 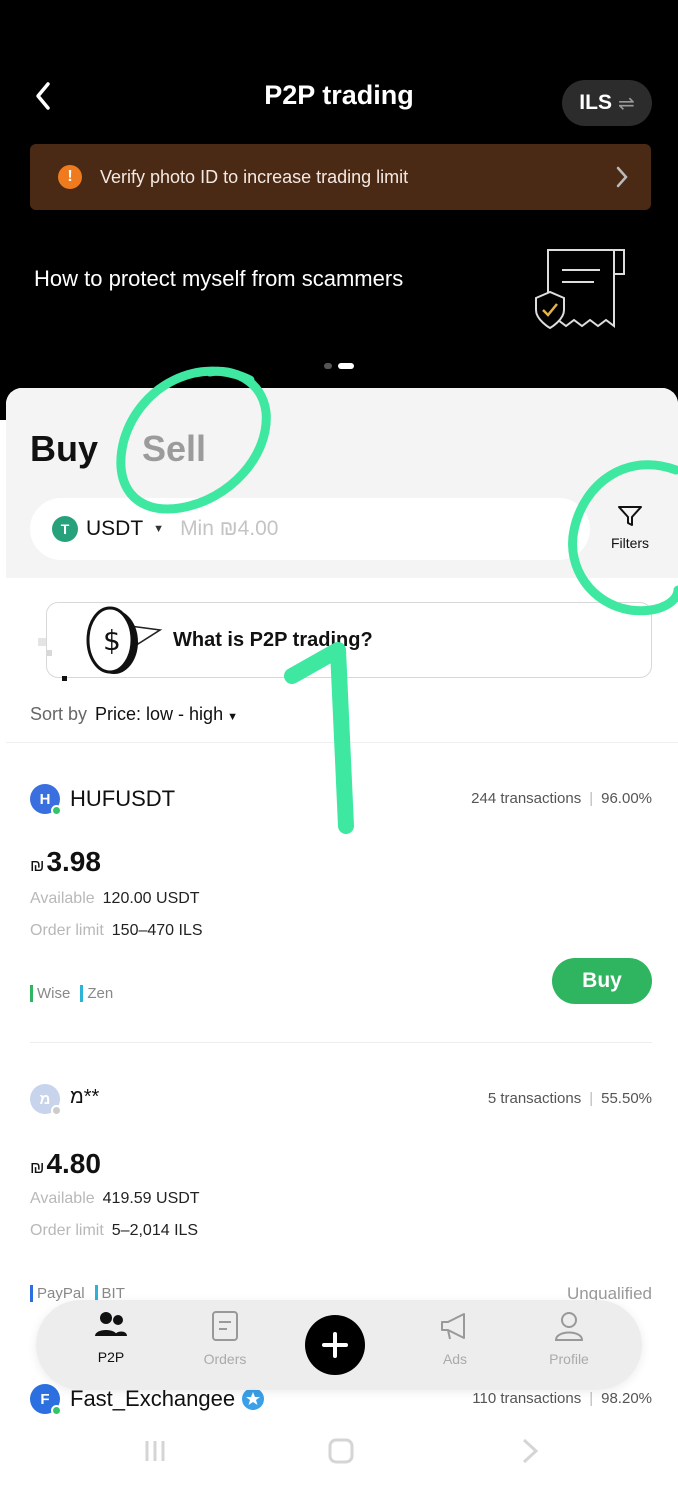 I want to click on avatar-letter: מ, so click(x=45, y=1099).